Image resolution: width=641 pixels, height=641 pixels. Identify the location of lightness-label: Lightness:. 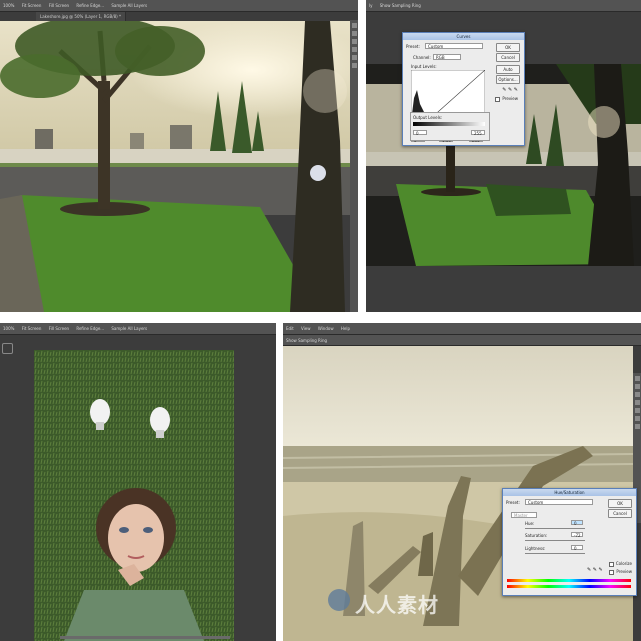
(535, 548).